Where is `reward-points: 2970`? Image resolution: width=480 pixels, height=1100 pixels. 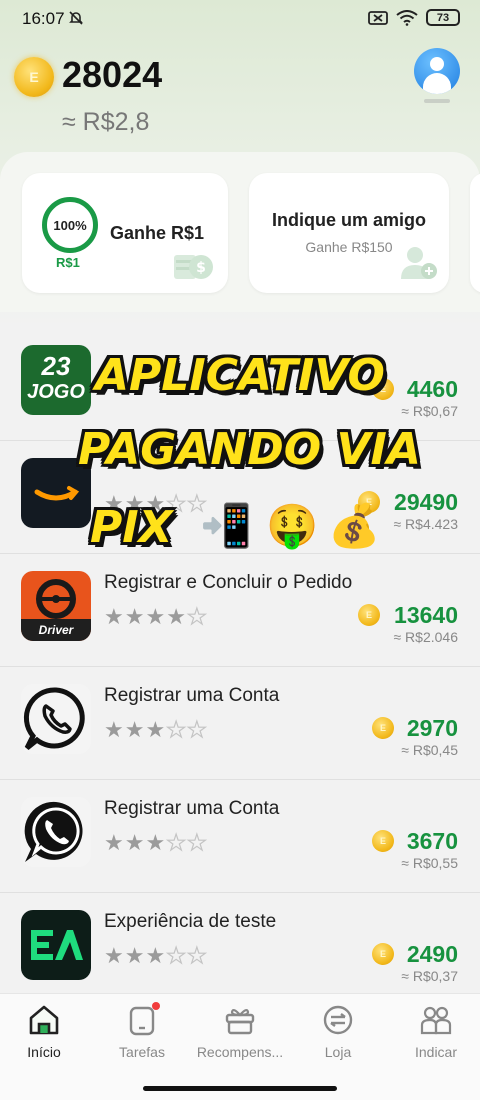 reward-points: 2970 is located at coordinates (432, 728).